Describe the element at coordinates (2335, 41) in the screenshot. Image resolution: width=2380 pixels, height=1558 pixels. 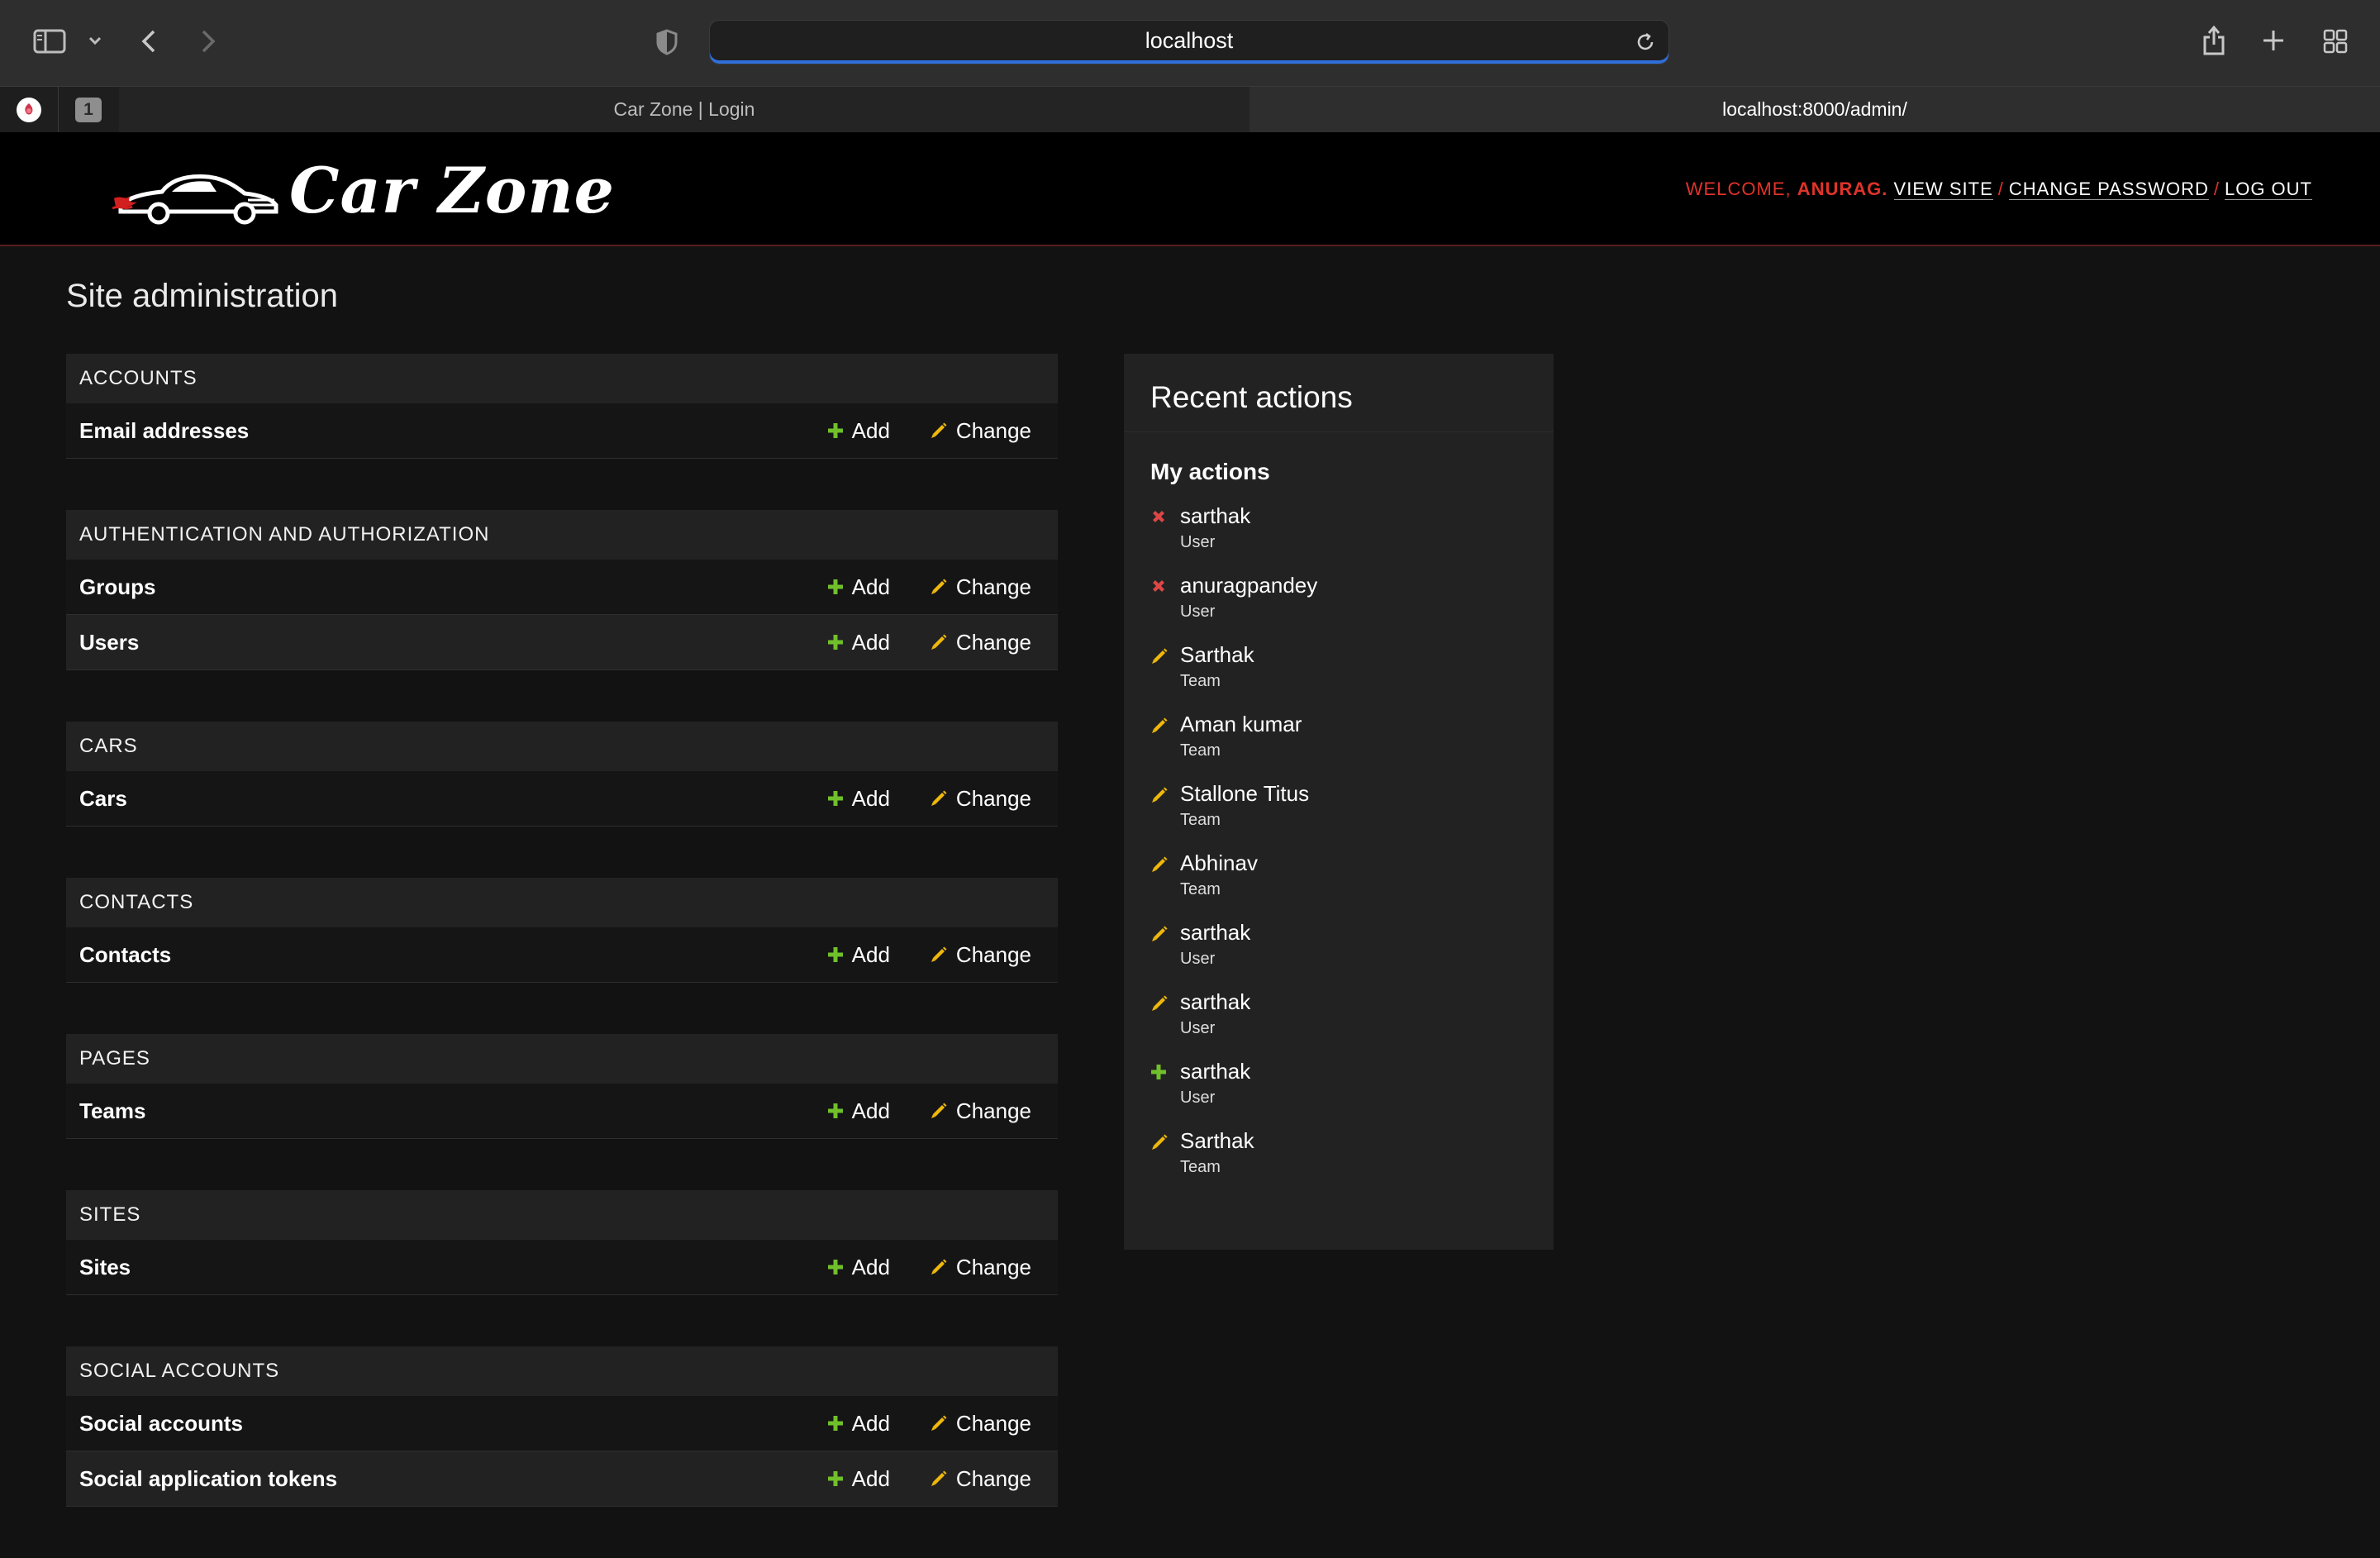
I see `tab-overview-icon` at that location.